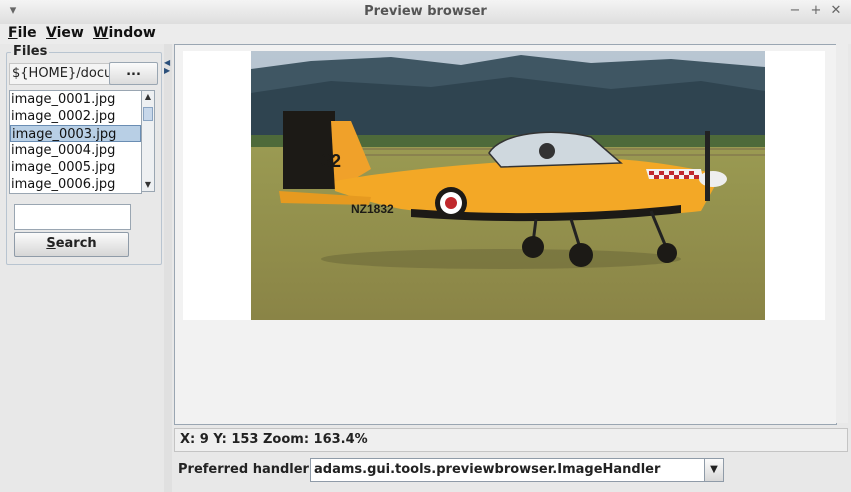  Describe the element at coordinates (75, 99) in the screenshot. I see `list-item: image_0001.jpg` at that location.